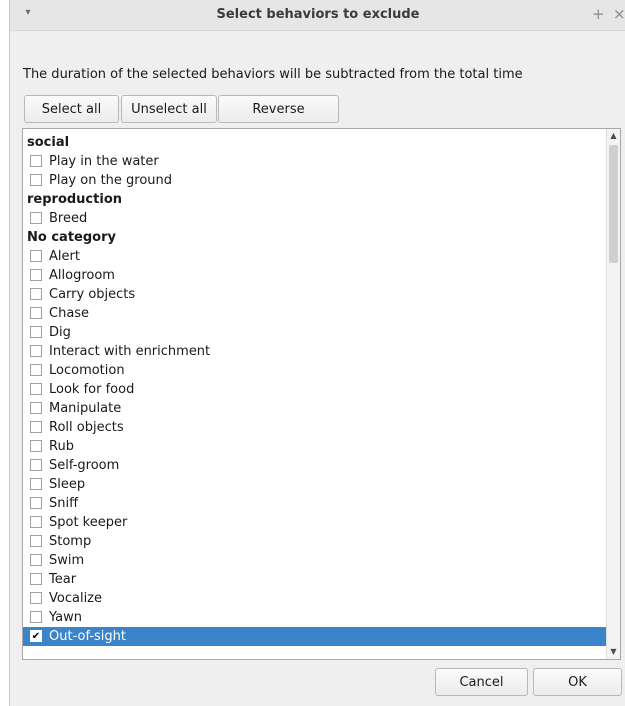  Describe the element at coordinates (74, 199) in the screenshot. I see `category-header: reproduction` at that location.